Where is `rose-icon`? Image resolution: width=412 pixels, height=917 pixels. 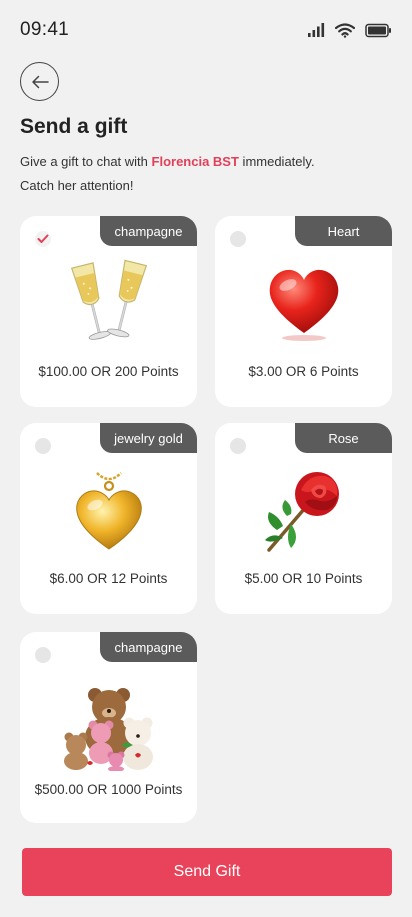
rose-icon is located at coordinates (301, 512).